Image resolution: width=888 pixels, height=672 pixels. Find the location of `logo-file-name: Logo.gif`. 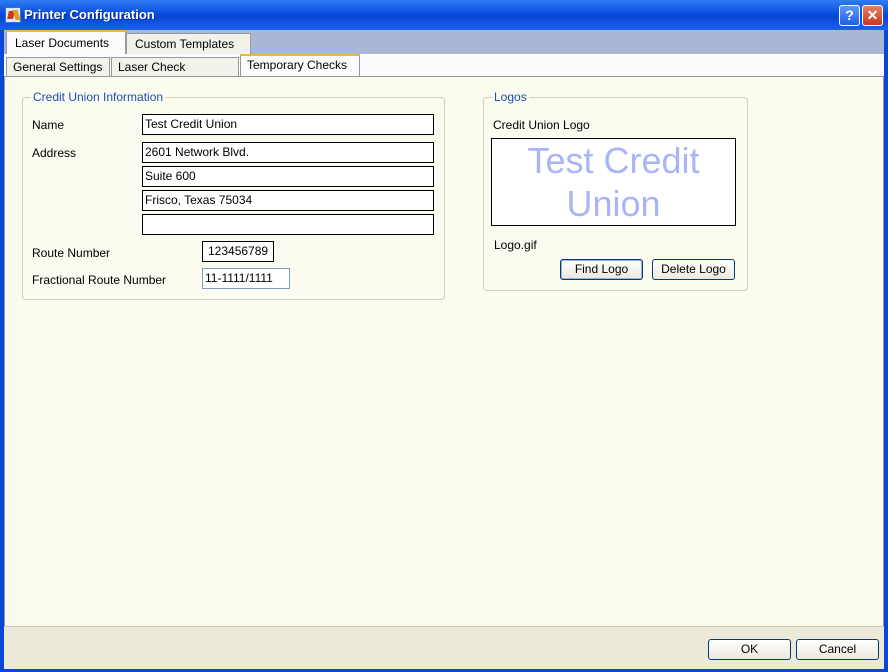

logo-file-name: Logo.gif is located at coordinates (515, 245).